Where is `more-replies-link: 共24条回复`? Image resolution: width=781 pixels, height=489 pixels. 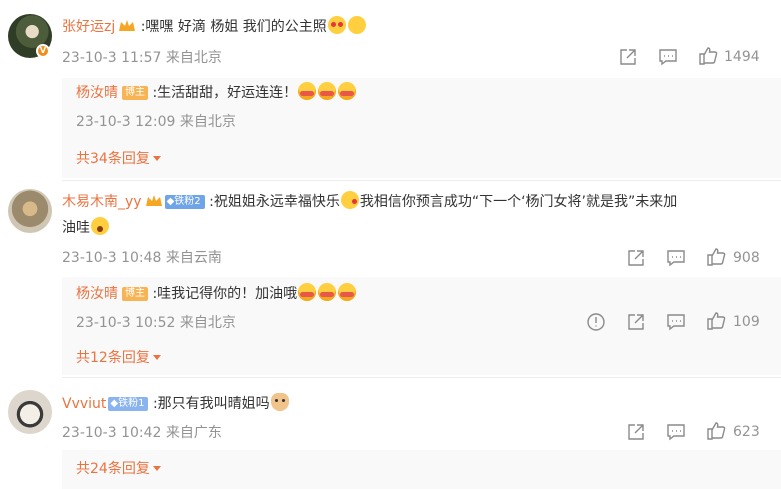
more-replies-link: 共24条回复 is located at coordinates (118, 468).